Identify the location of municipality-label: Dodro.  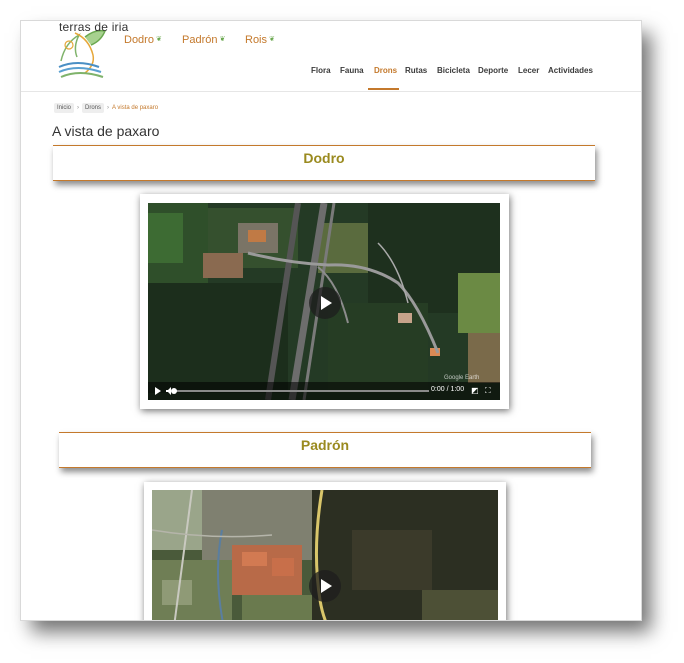
(139, 40).